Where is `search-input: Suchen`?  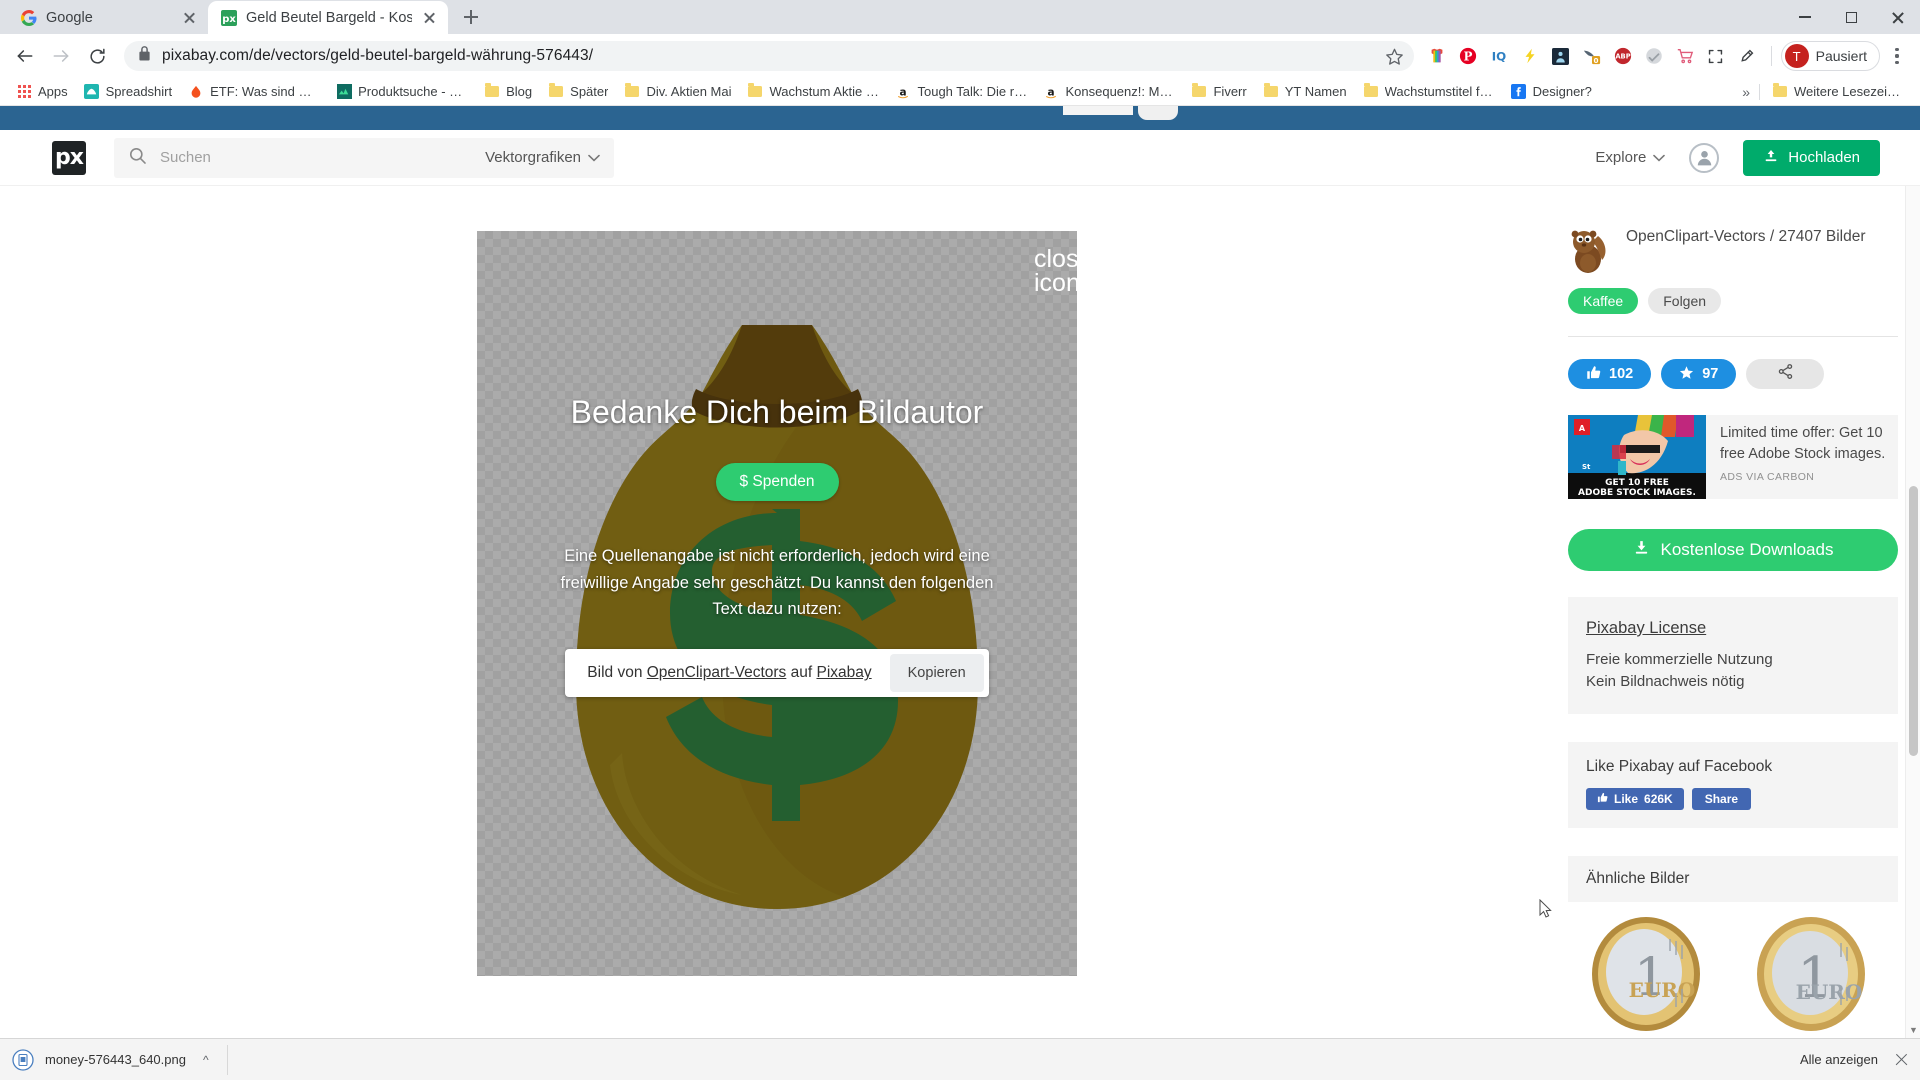 search-input: Suchen is located at coordinates (316, 157).